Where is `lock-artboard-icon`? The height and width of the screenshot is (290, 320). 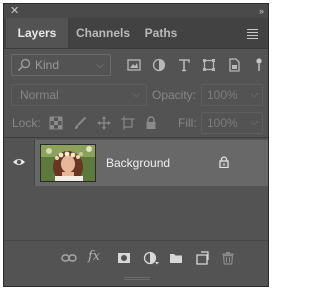
lock-artboard-icon is located at coordinates (128, 123).